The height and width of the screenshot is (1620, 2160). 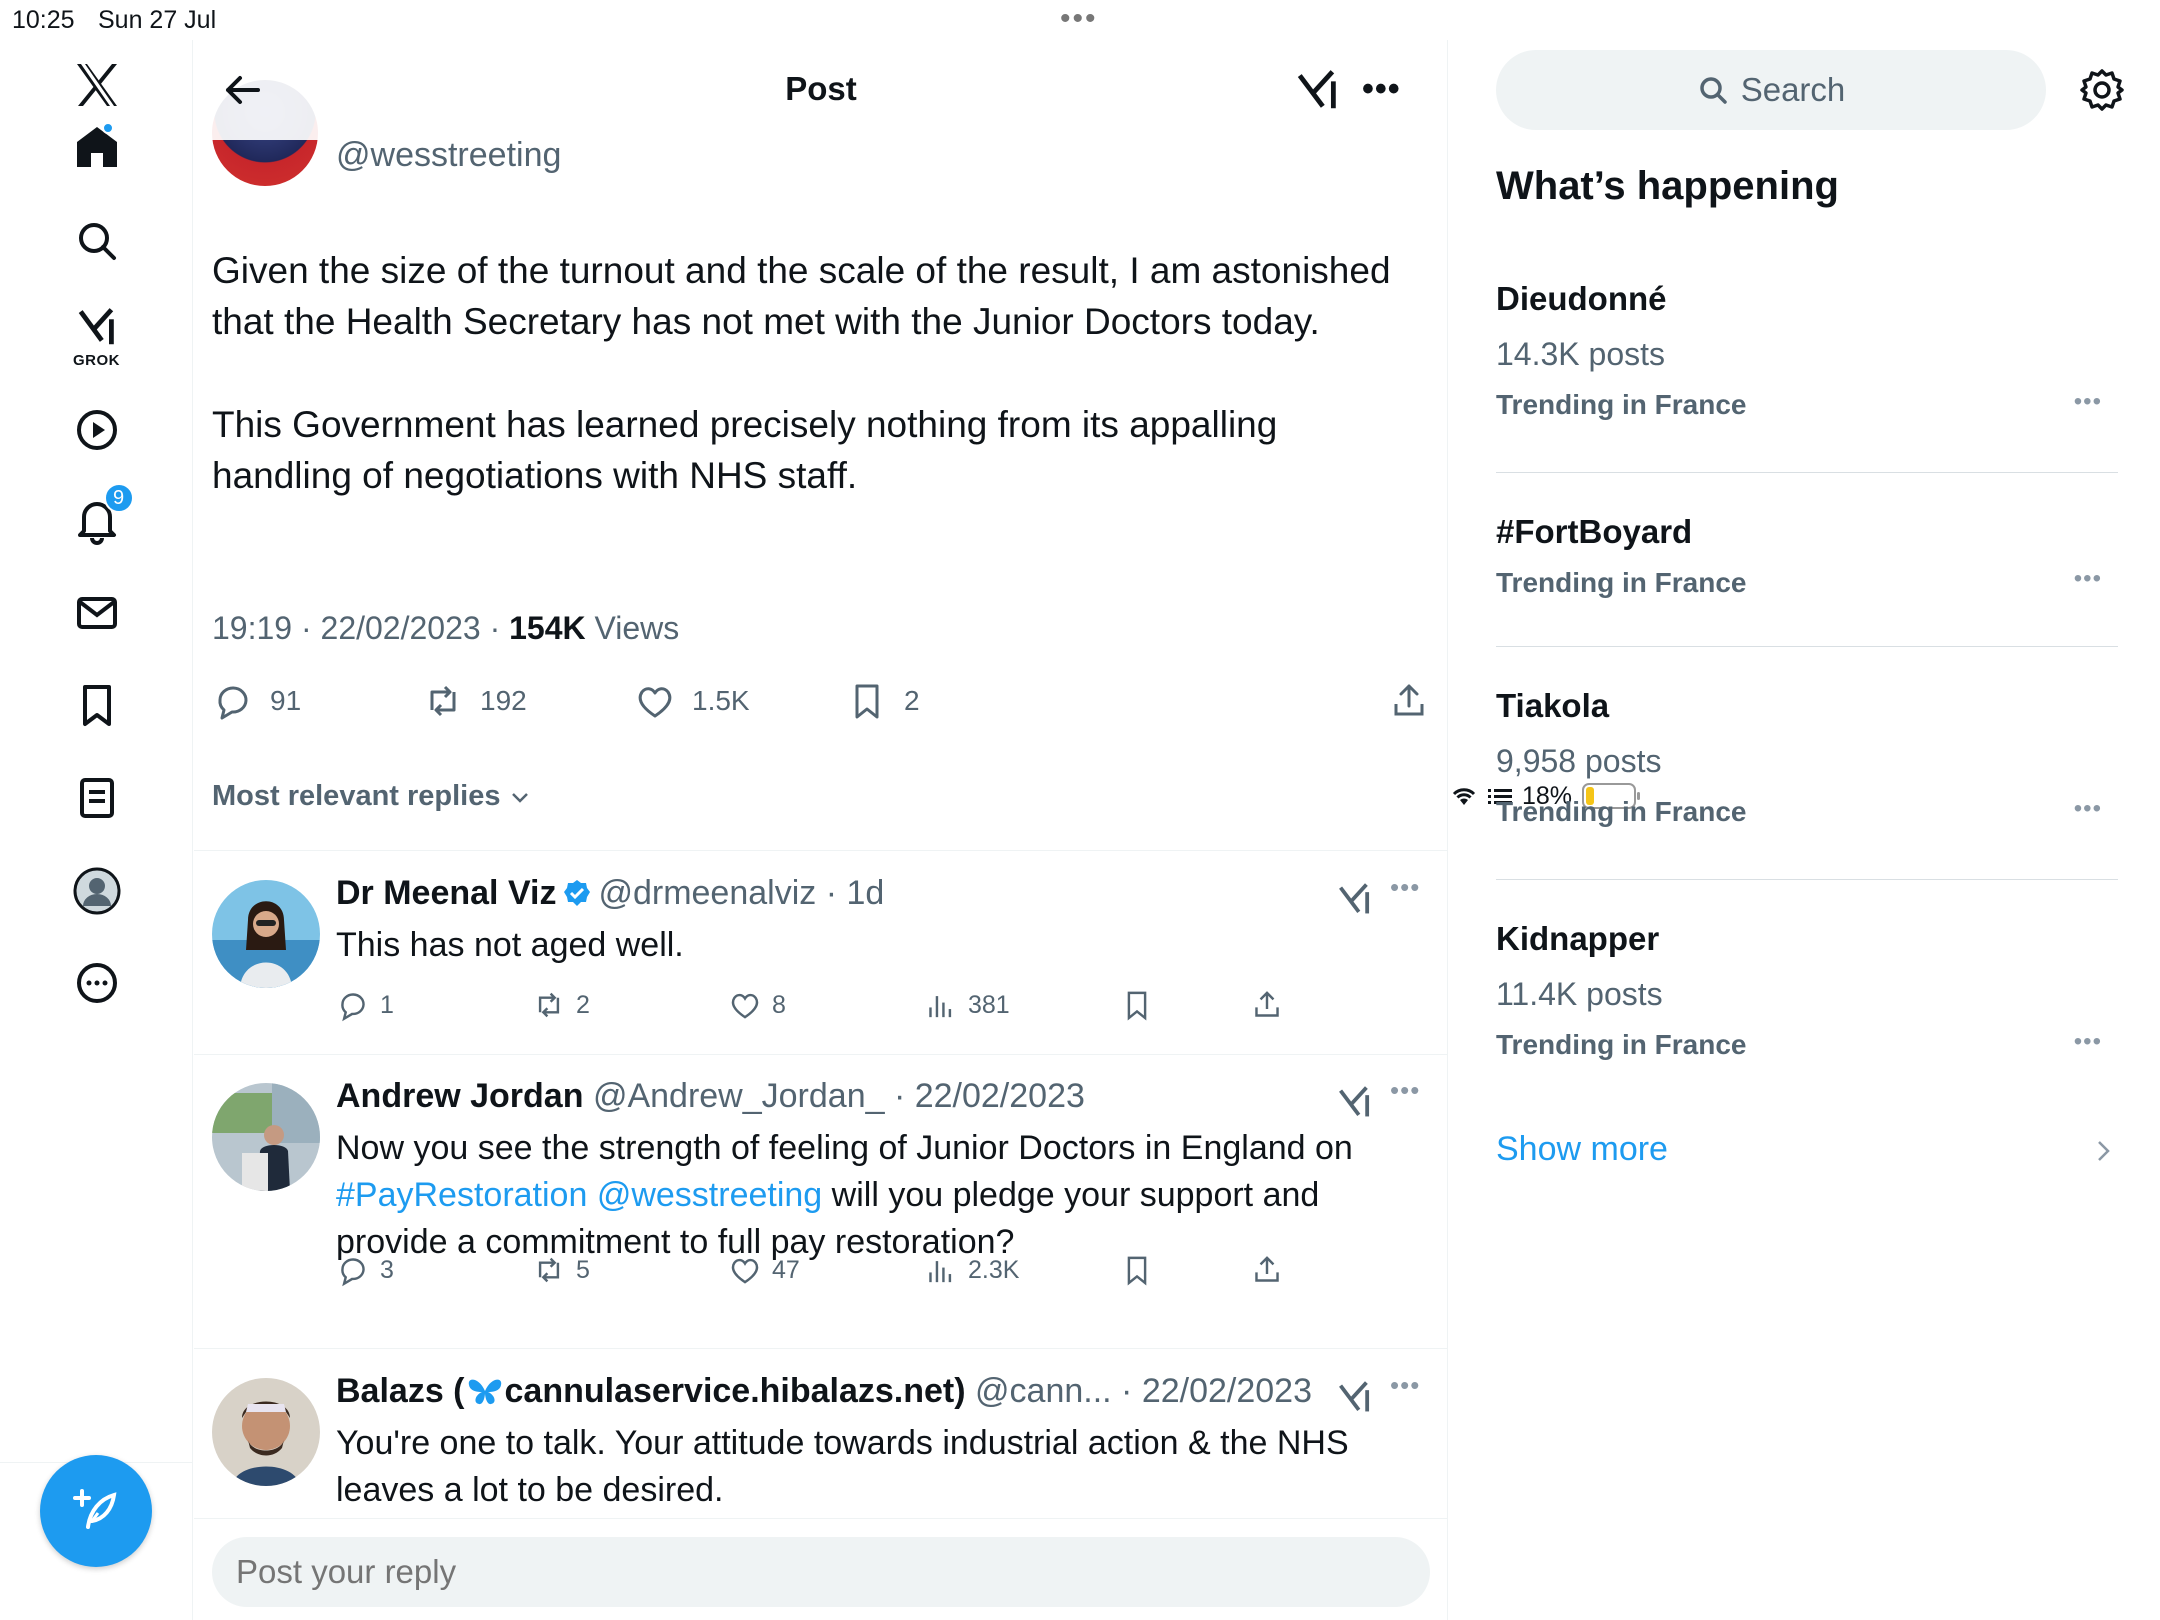 What do you see at coordinates (96, 705) in the screenshot?
I see `nav-bookmarks` at bounding box center [96, 705].